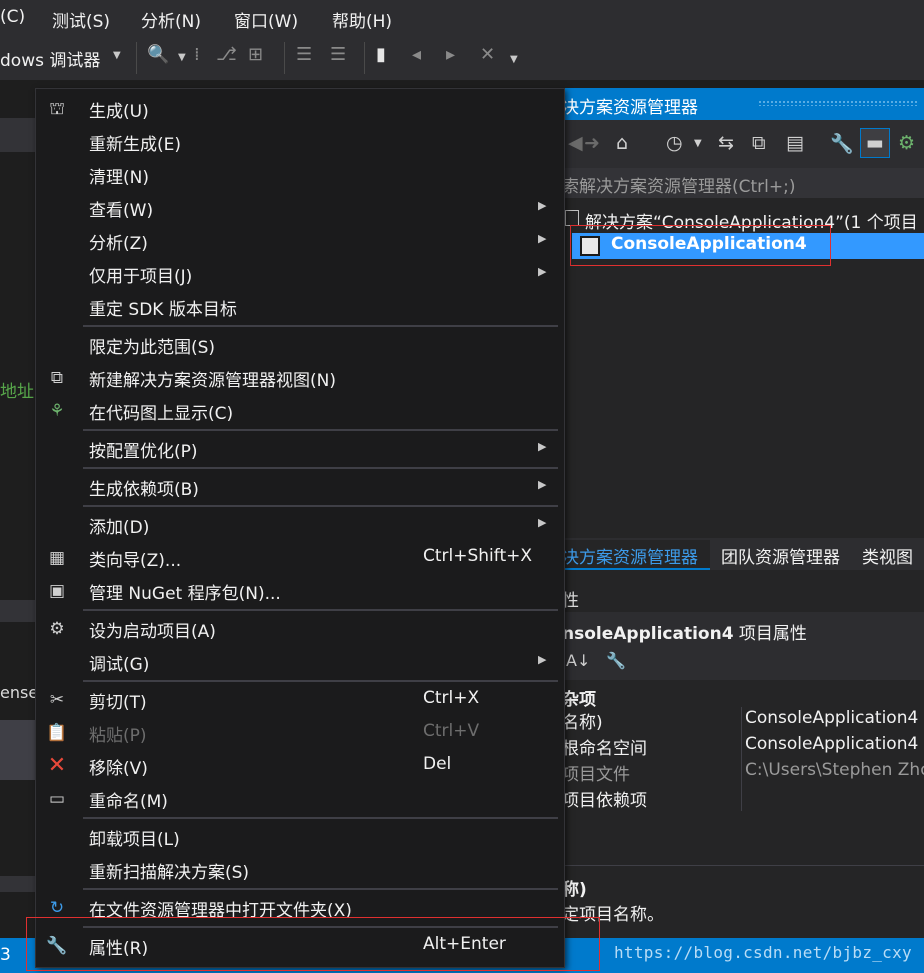 The height and width of the screenshot is (973, 924). What do you see at coordinates (119, 528) in the screenshot?
I see `menu-item-label: 添加(D)` at bounding box center [119, 528].